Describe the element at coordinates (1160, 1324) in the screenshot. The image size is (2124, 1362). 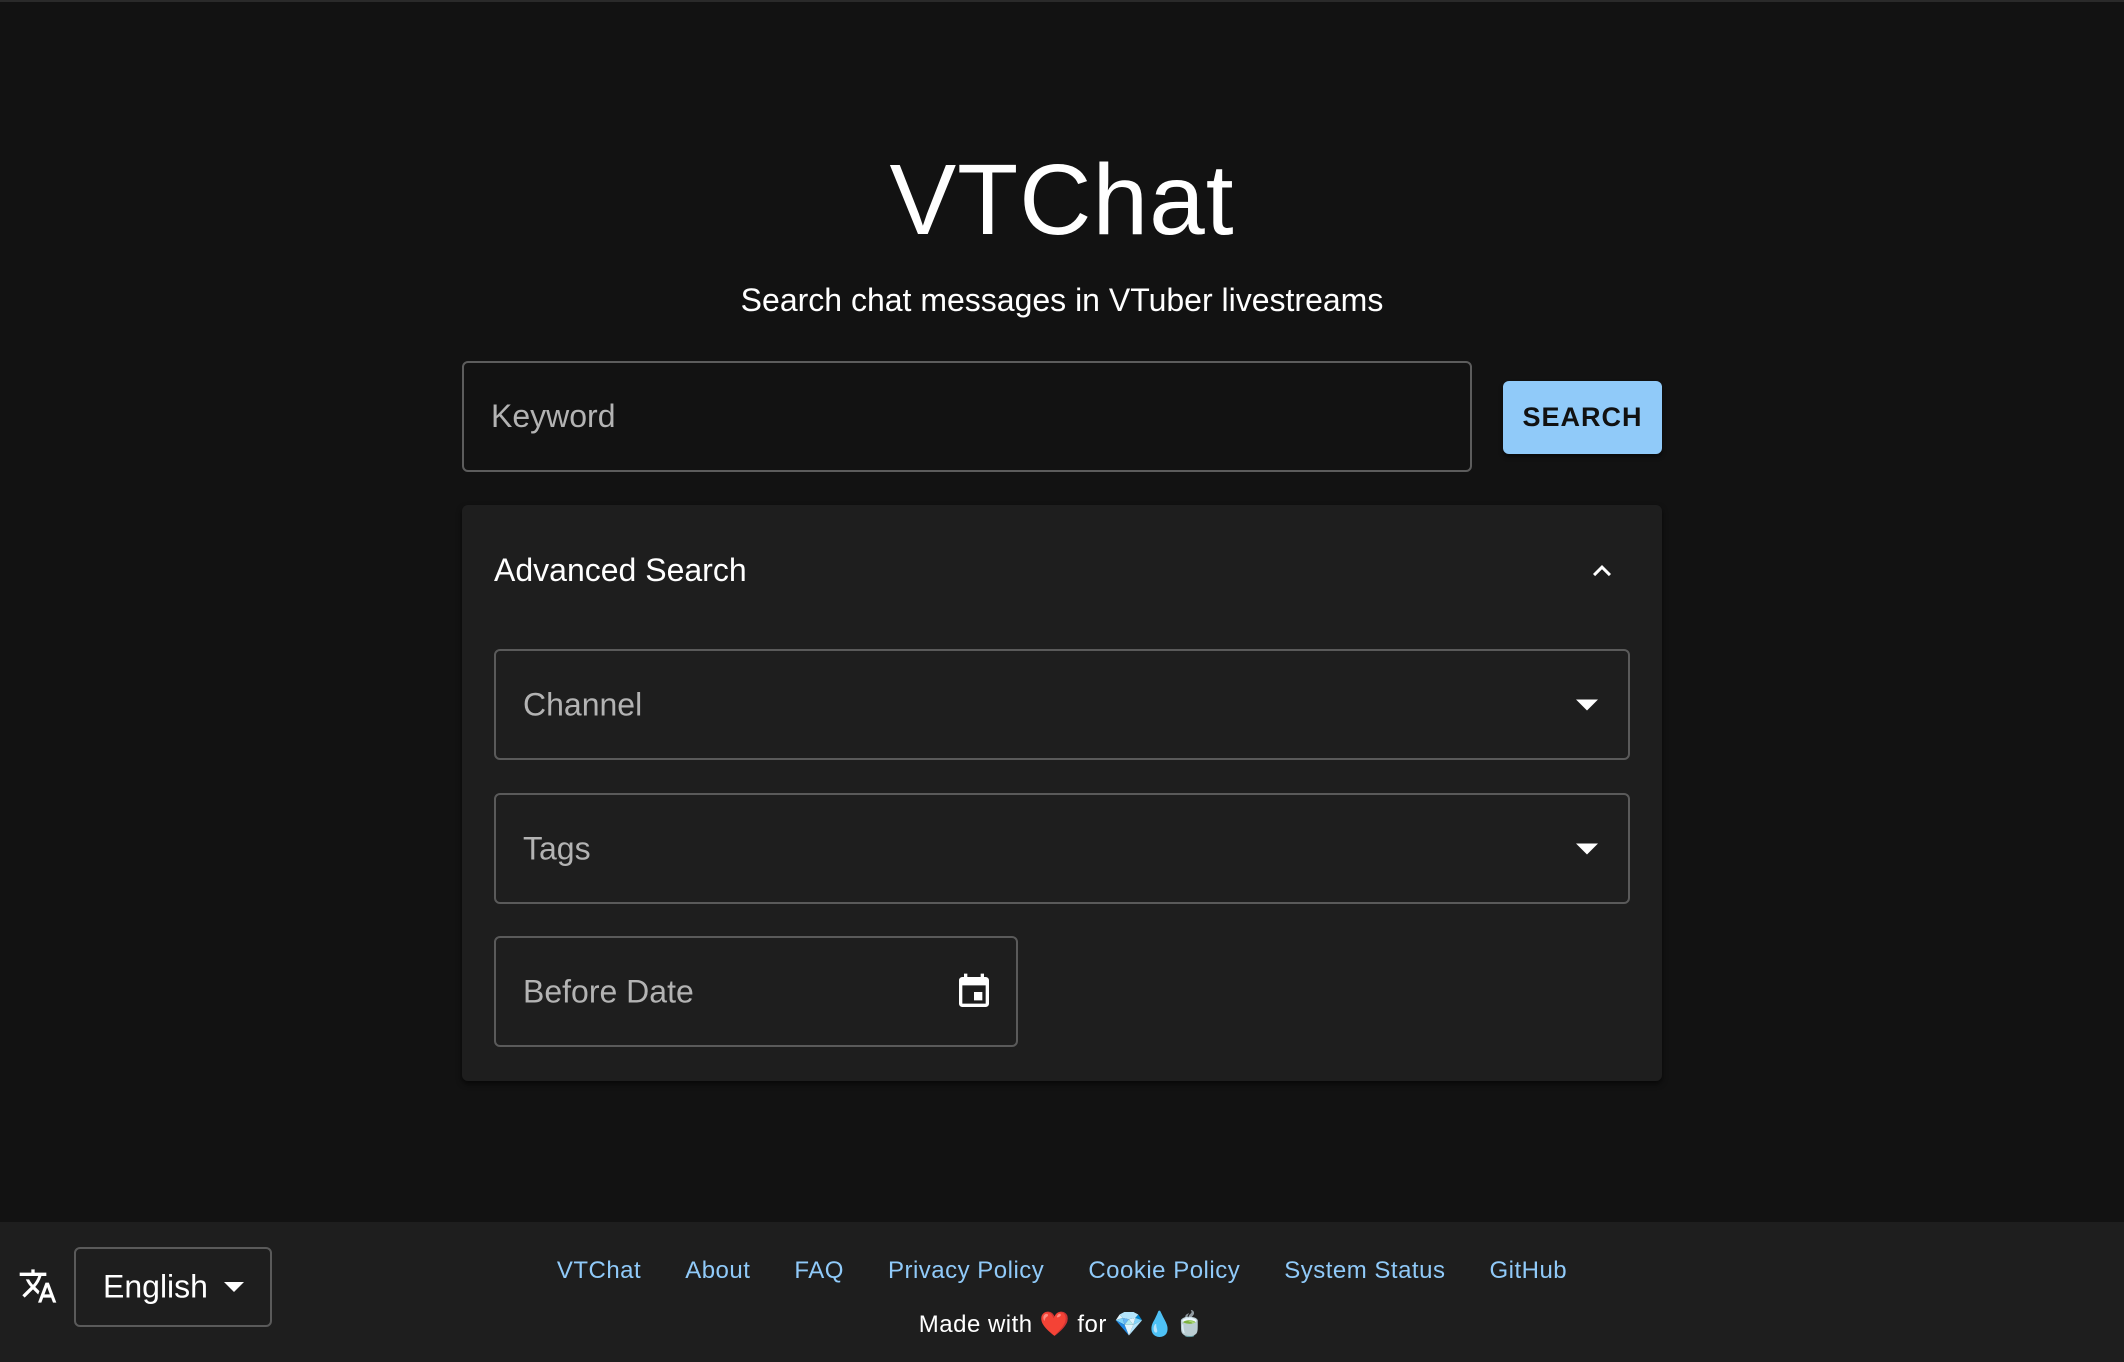
I see `emoji-icons: 💎💧🍵` at that location.